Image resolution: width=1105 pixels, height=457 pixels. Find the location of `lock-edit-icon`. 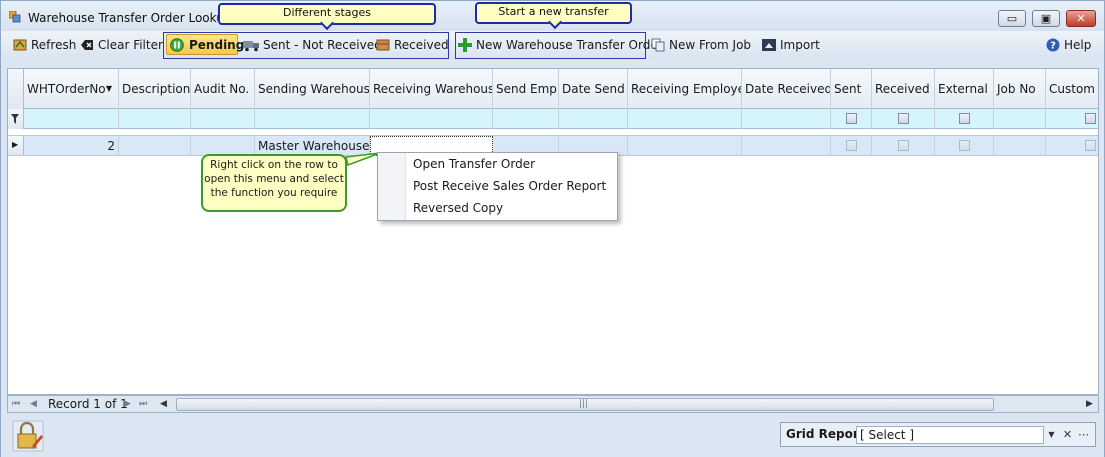

lock-edit-icon is located at coordinates (28, 436).